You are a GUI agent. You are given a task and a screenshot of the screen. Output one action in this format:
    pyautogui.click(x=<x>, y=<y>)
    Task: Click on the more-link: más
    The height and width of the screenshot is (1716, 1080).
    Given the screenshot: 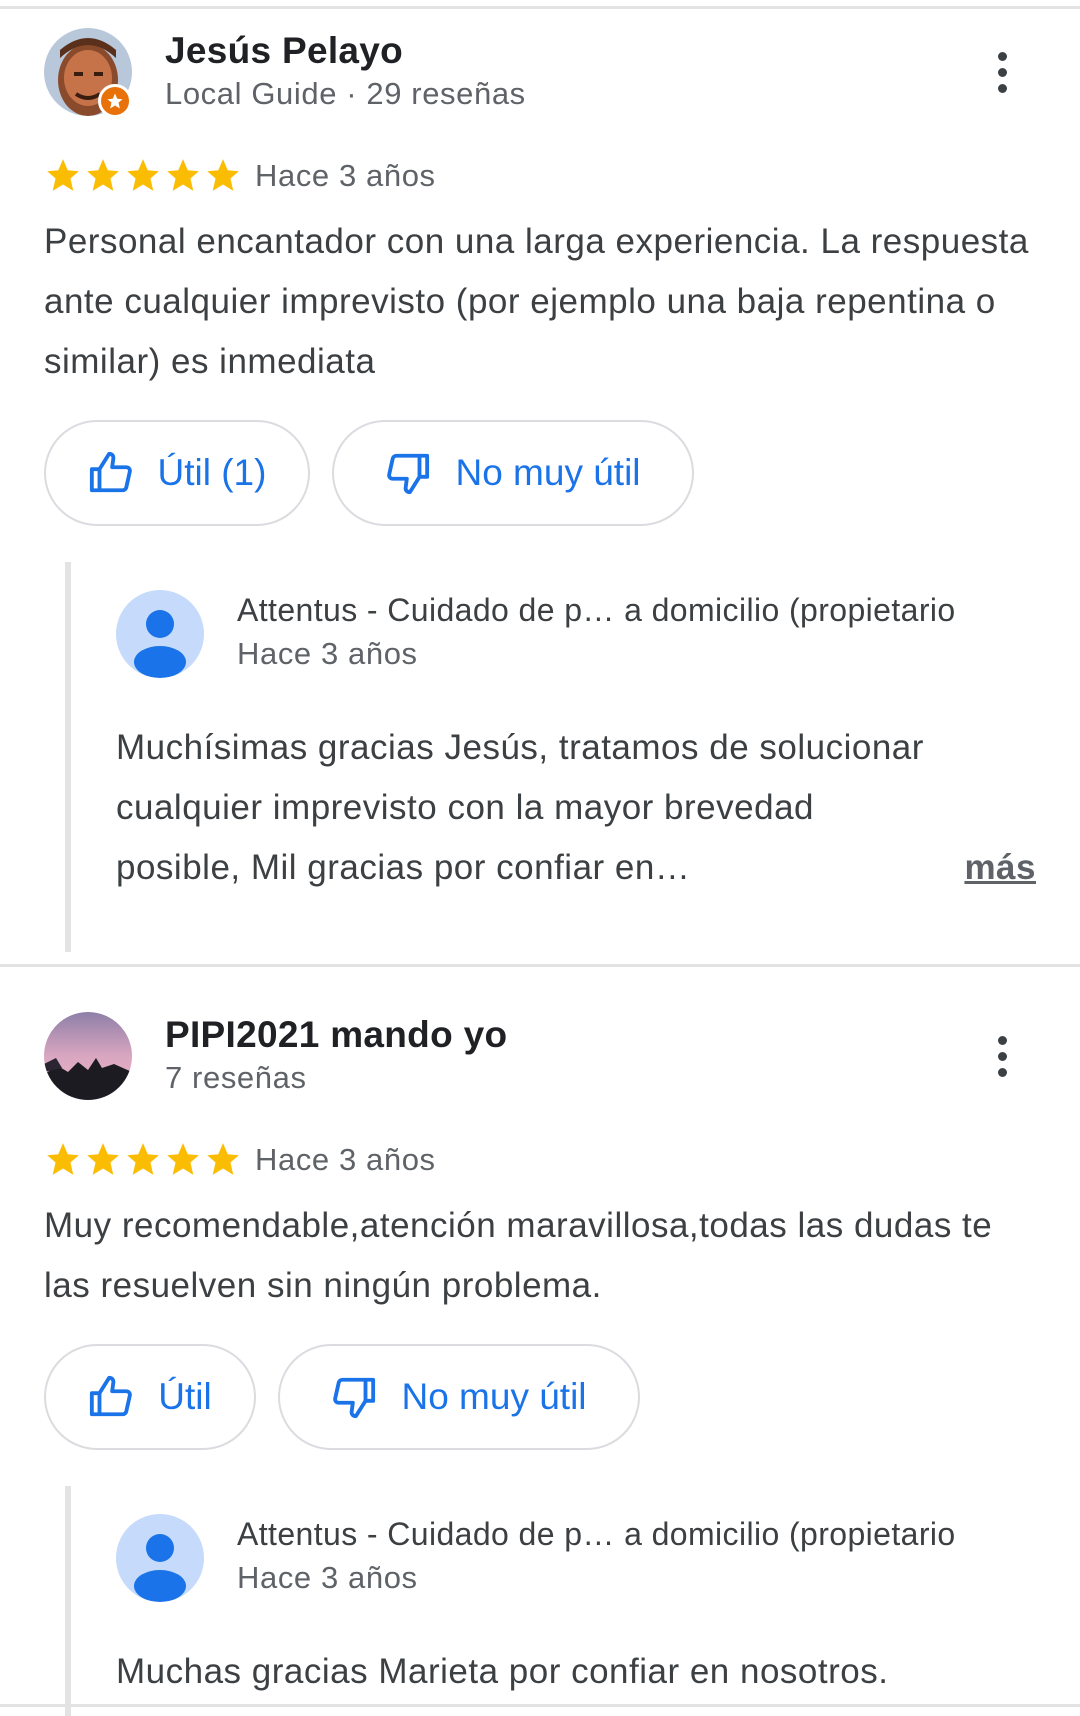 What is the action you would take?
    pyautogui.click(x=1000, y=868)
    